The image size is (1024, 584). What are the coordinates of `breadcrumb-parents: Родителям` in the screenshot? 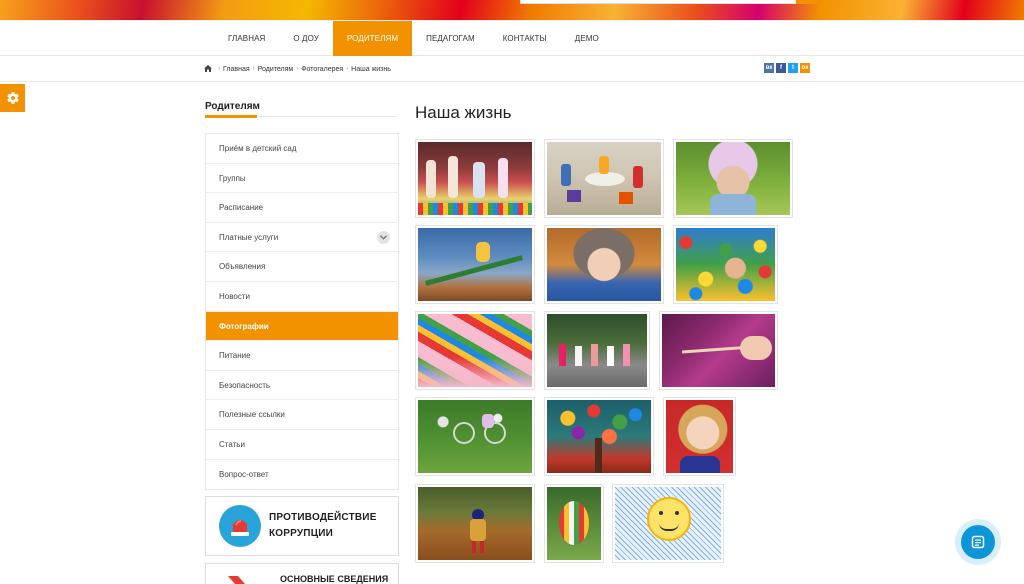 It's located at (276, 69).